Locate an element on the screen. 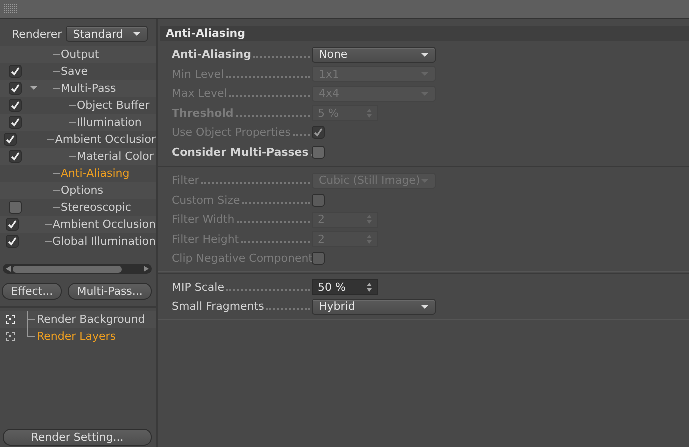 This screenshot has width=689, height=447. field-label: Consider Multi-Passes is located at coordinates (240, 152).